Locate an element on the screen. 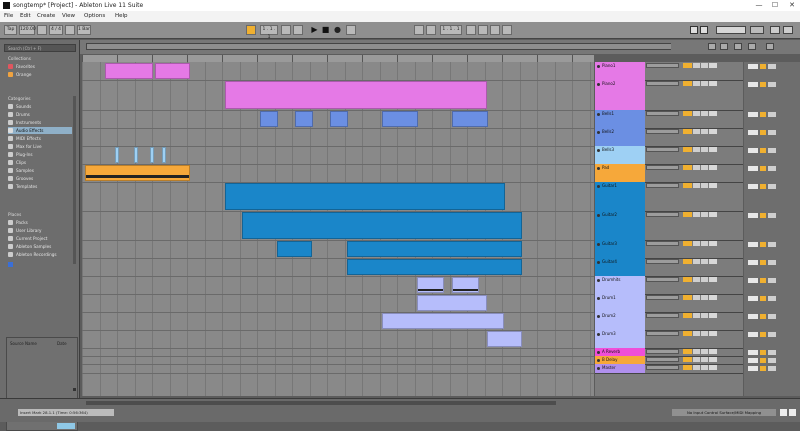 This screenshot has height=431, width=800. track-name: Piano1 is located at coordinates (620, 71).